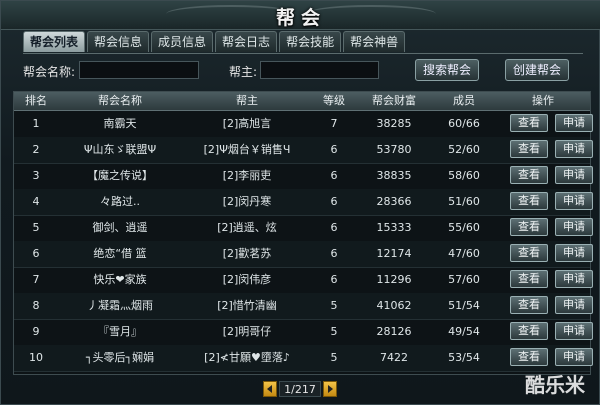 Image resolution: width=600 pixels, height=405 pixels. What do you see at coordinates (243, 72) in the screenshot?
I see `leader-label: 帮主:` at bounding box center [243, 72].